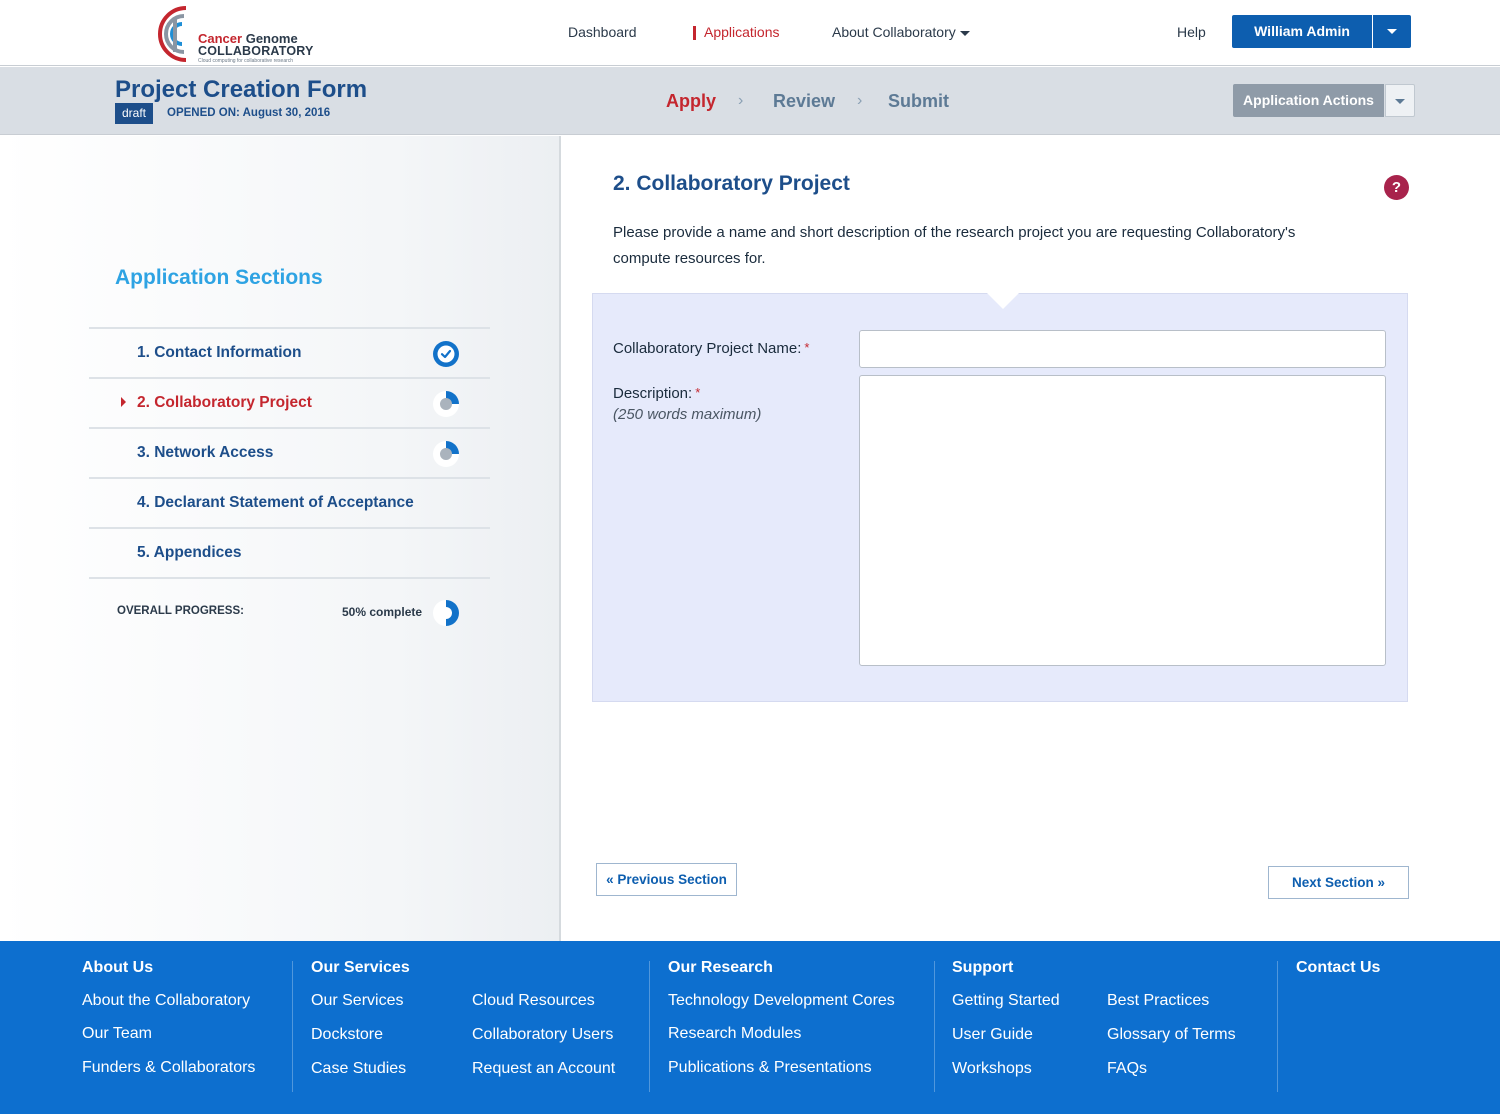 Image resolution: width=1500 pixels, height=1114 pixels. I want to click on application-actions-button: Application Actions, so click(1308, 100).